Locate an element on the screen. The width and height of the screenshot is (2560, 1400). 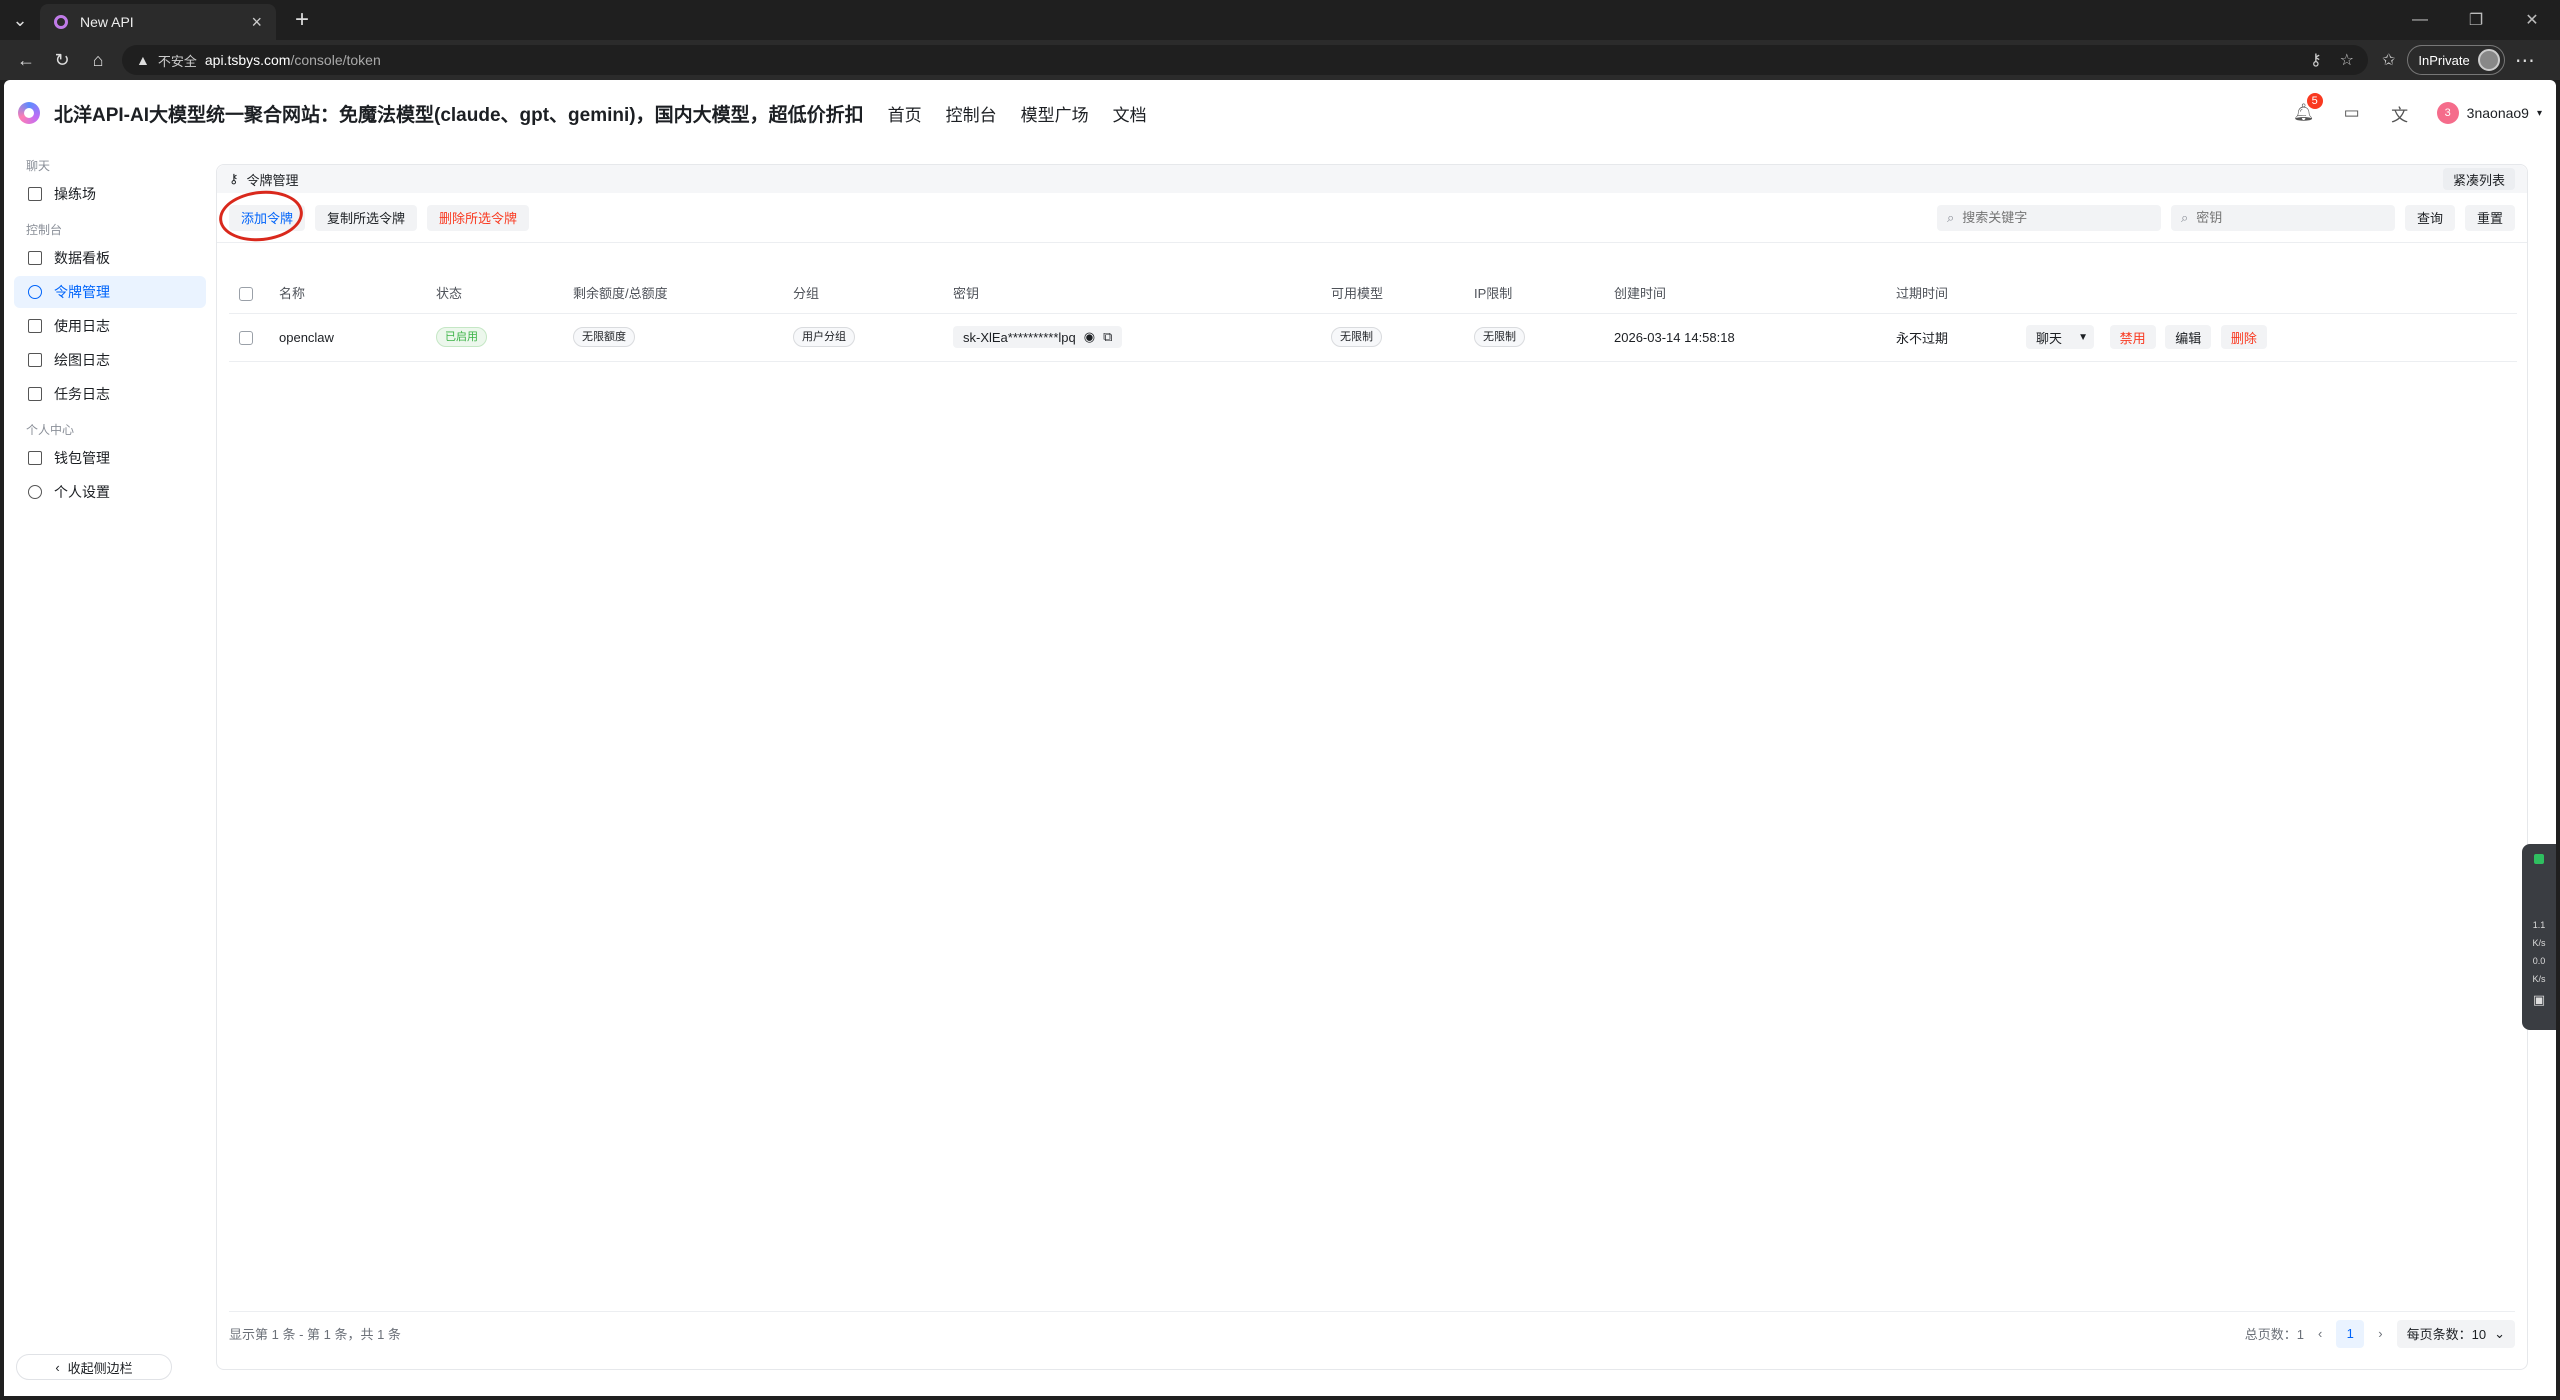
page-1-button: 1 is located at coordinates (2350, 1333).